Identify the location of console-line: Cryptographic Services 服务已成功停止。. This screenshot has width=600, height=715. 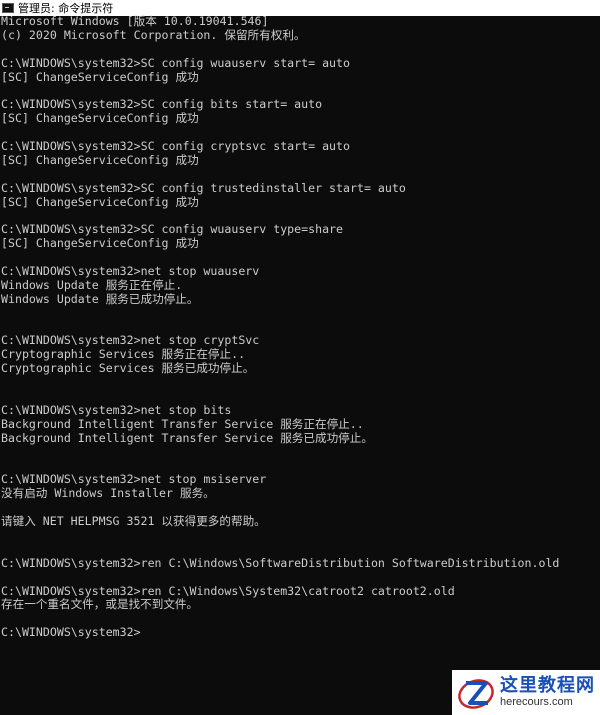
(128, 368).